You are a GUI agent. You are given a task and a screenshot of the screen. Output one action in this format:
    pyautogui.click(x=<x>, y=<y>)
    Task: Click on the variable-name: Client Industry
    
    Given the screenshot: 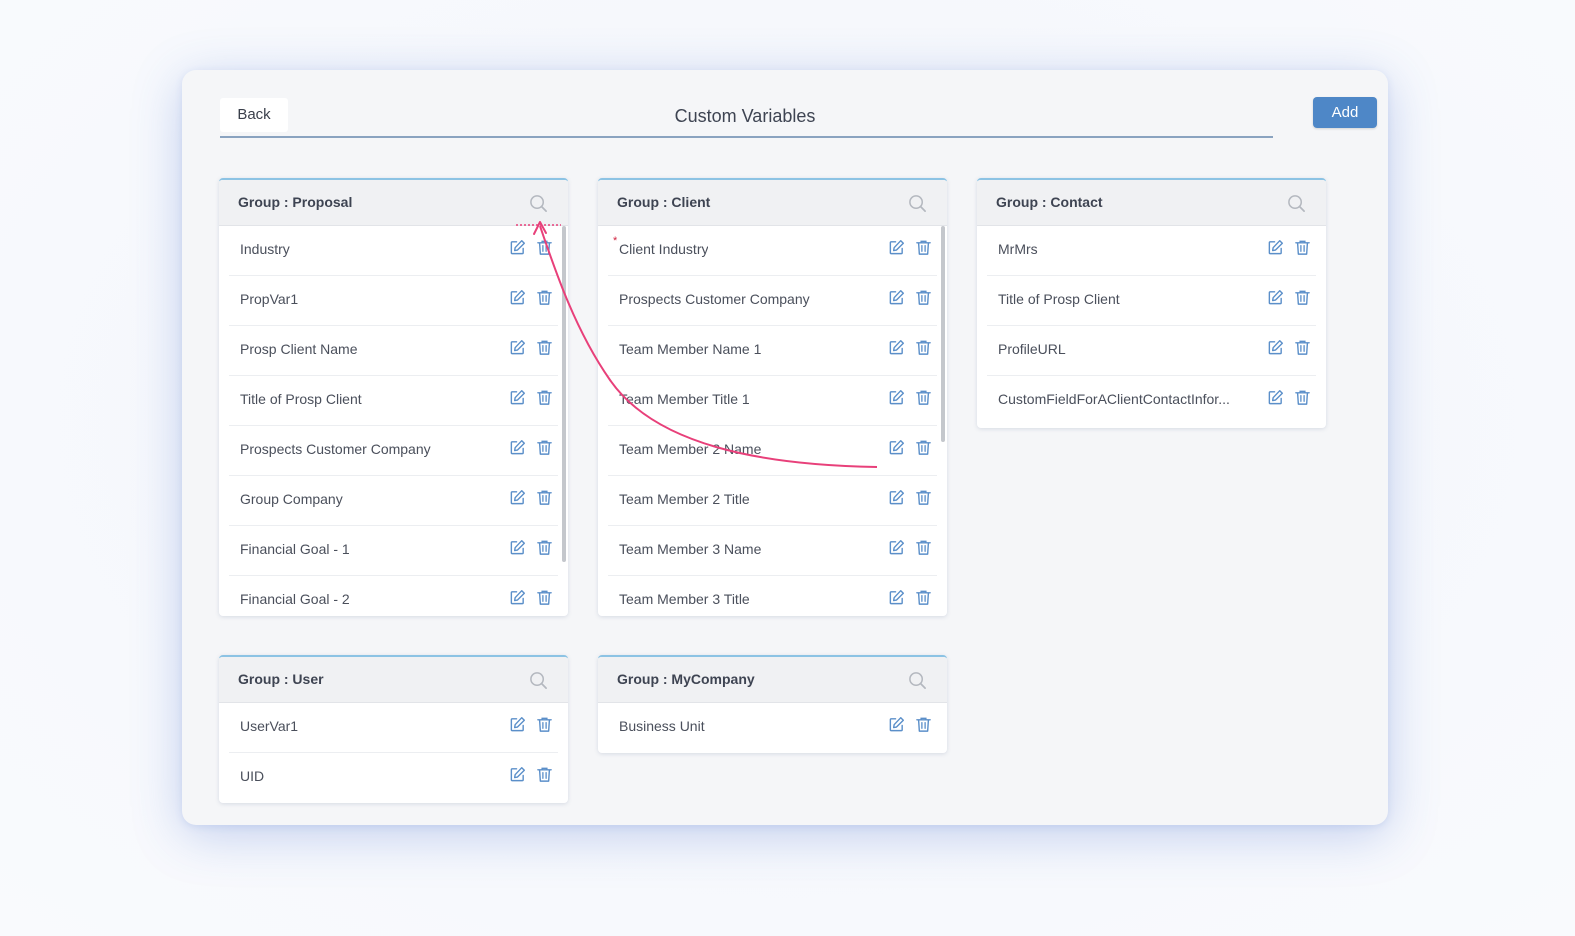 What is the action you would take?
    pyautogui.click(x=664, y=249)
    